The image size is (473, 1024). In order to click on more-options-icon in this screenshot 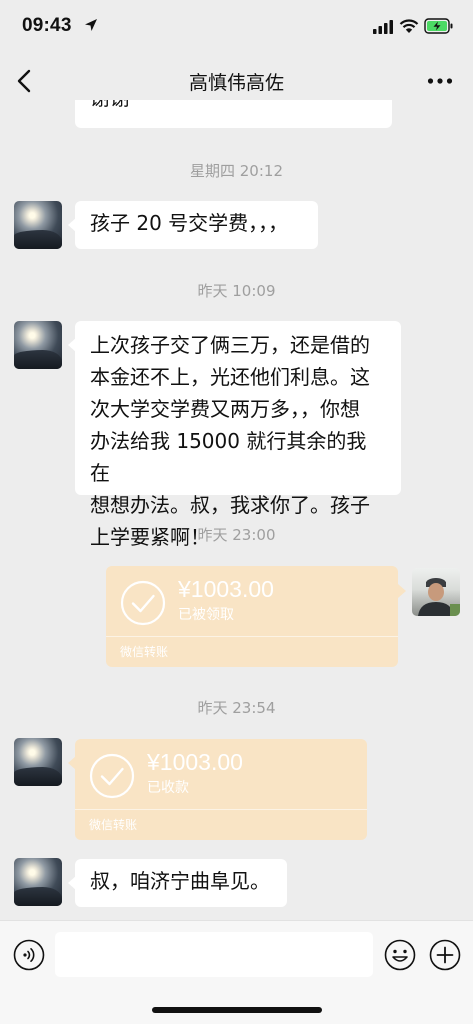, I will do `click(440, 81)`.